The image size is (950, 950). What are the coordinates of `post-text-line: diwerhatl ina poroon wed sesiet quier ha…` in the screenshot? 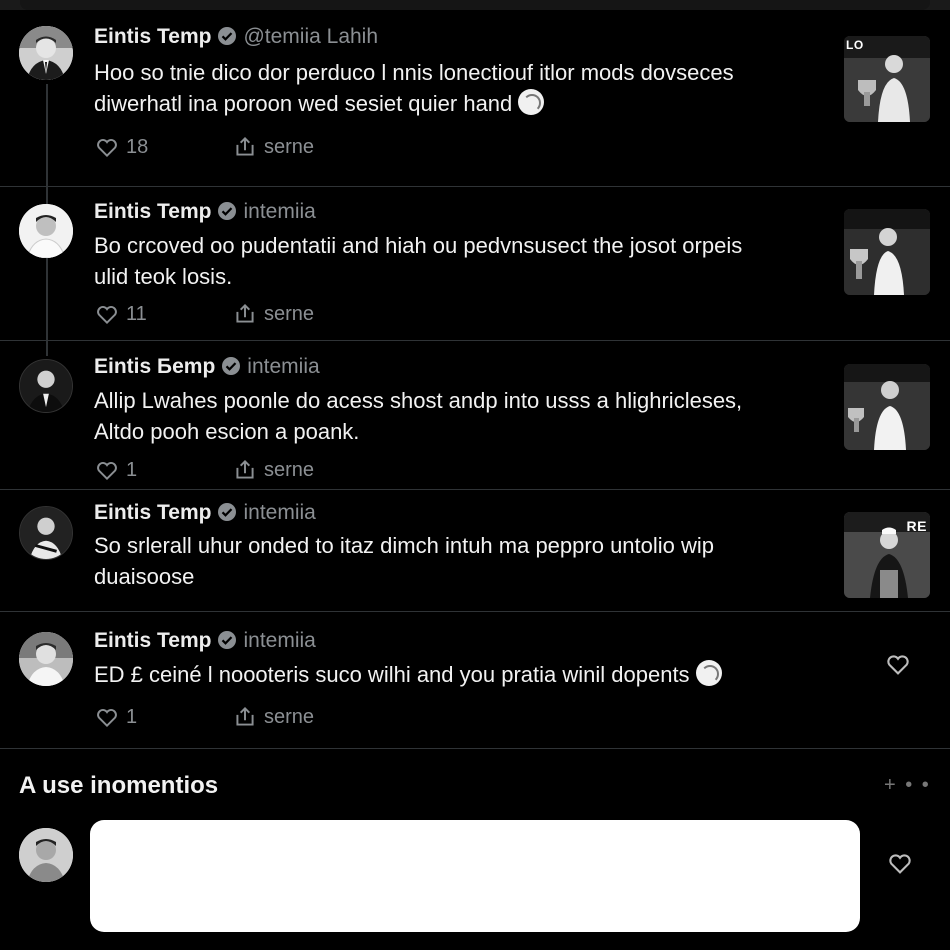 It's located at (454, 103).